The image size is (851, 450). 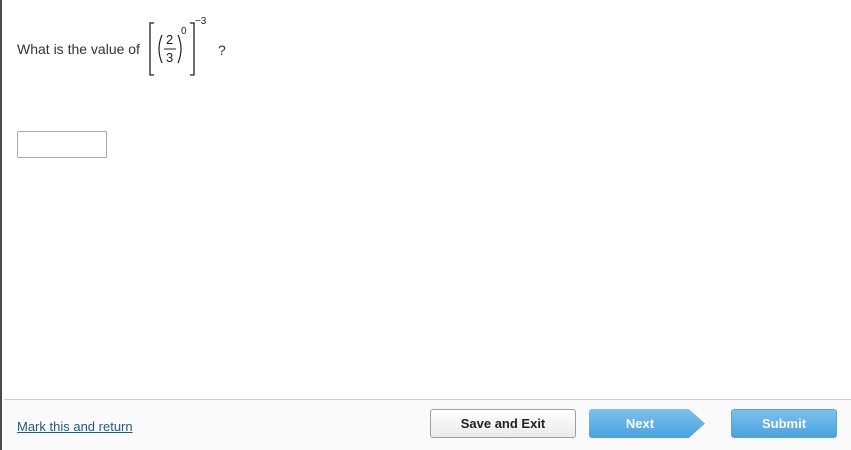 I want to click on question-text: What is the value of, so click(x=78, y=49).